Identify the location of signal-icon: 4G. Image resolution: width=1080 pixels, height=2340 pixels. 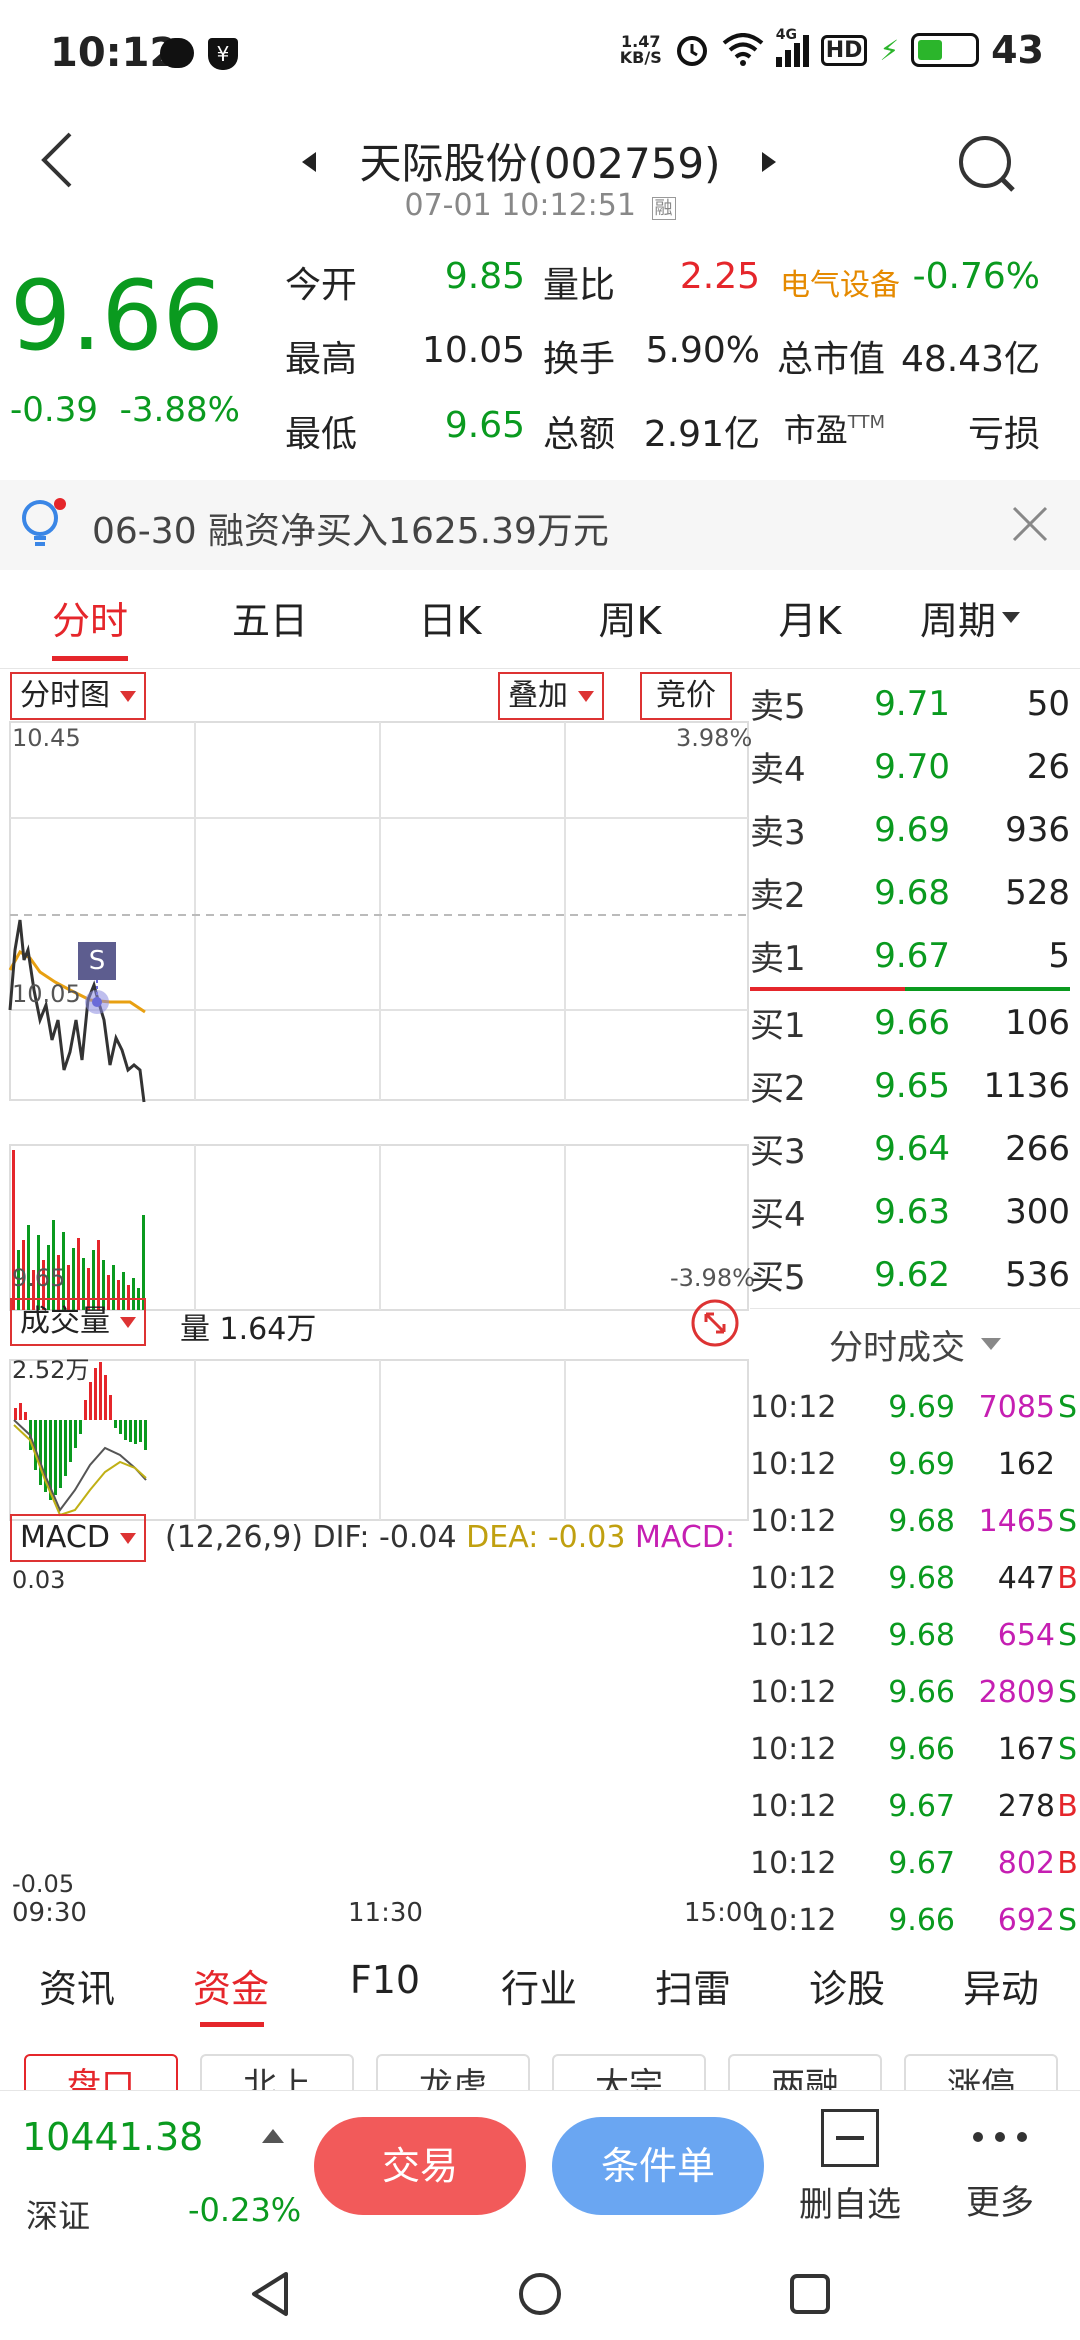
(792, 47).